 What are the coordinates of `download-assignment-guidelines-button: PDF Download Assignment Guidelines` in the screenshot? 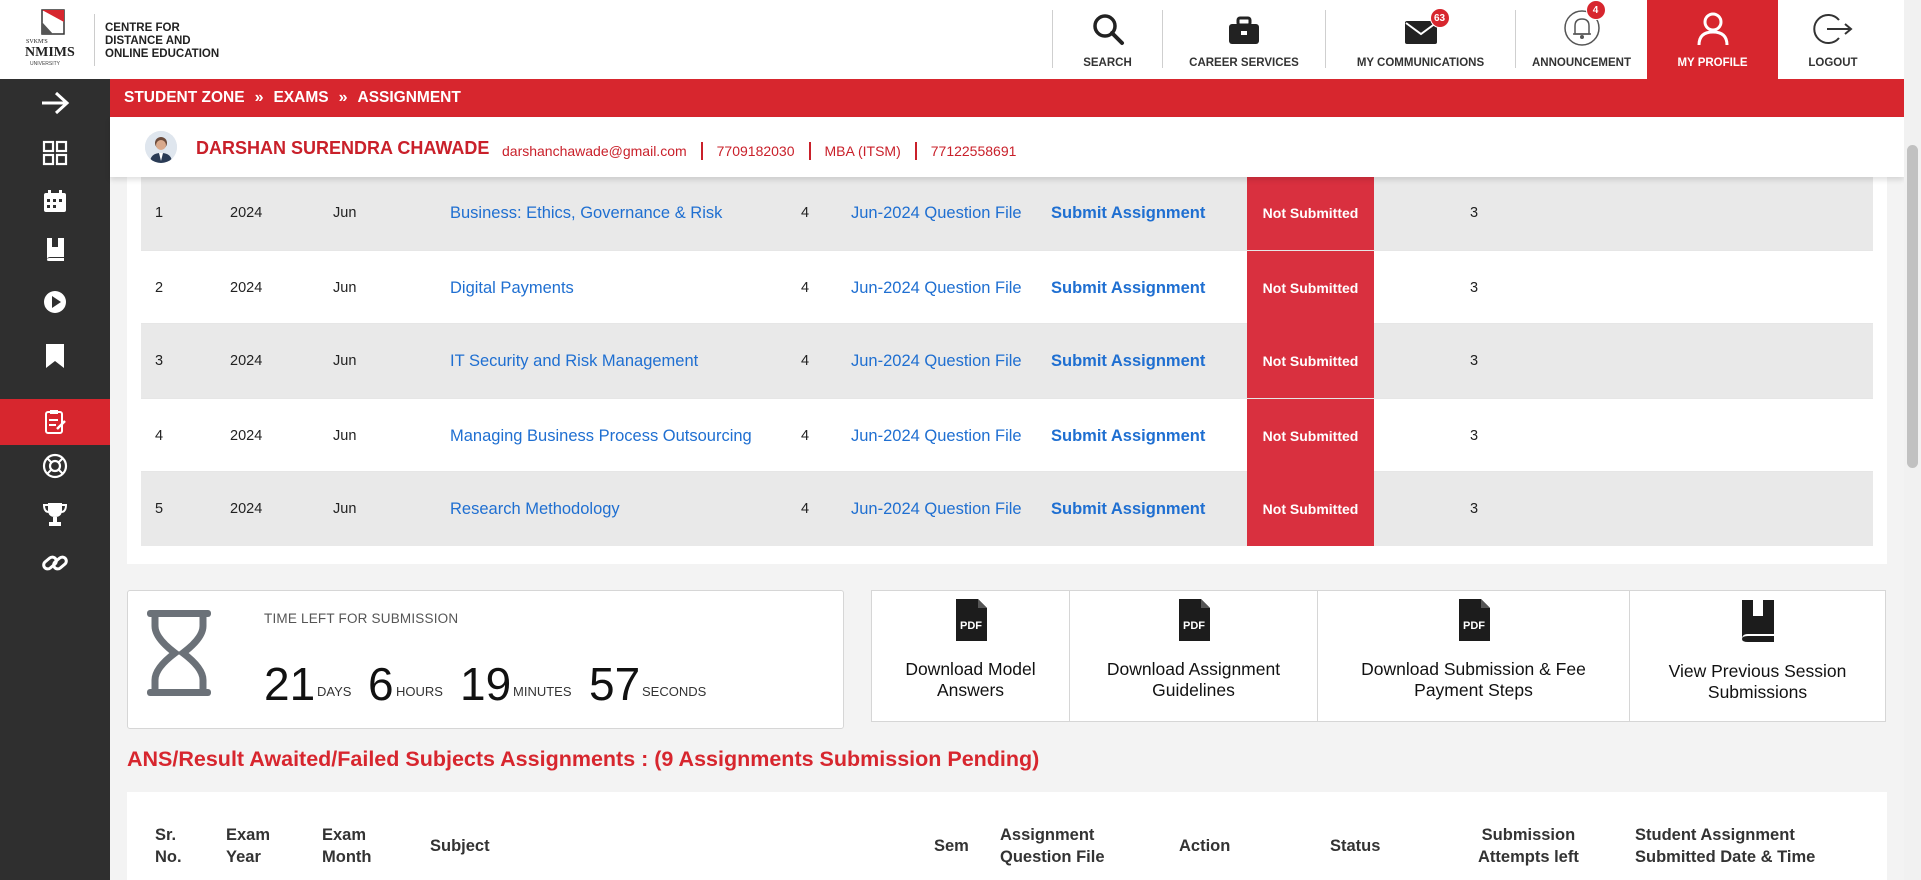 It's located at (1193, 656).